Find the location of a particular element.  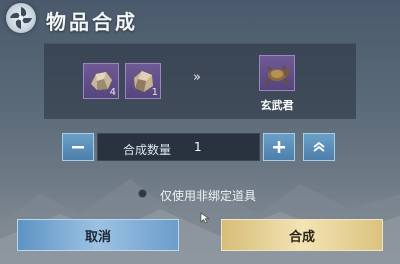

quantity-value: 1 is located at coordinates (198, 147).